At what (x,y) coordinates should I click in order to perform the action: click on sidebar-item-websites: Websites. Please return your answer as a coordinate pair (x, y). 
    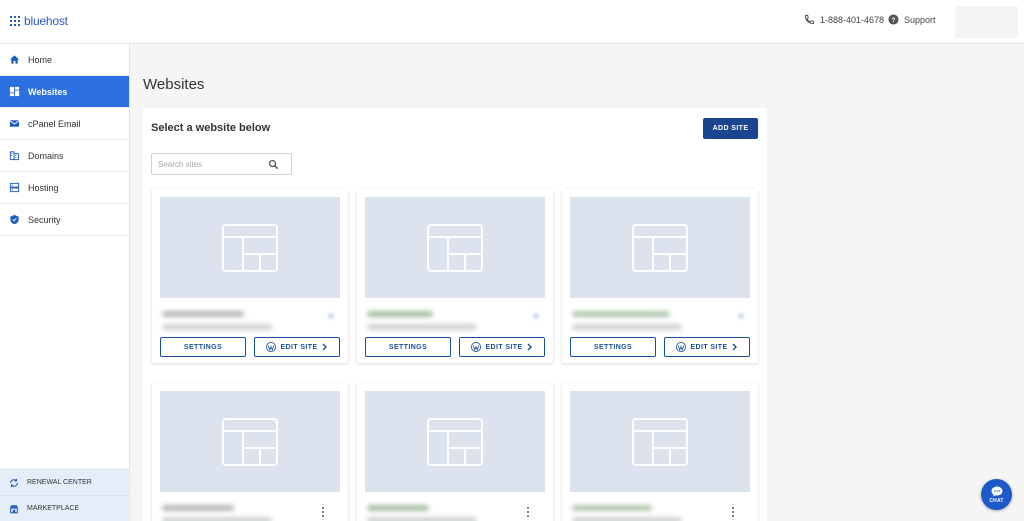
    Looking at the image, I should click on (64, 92).